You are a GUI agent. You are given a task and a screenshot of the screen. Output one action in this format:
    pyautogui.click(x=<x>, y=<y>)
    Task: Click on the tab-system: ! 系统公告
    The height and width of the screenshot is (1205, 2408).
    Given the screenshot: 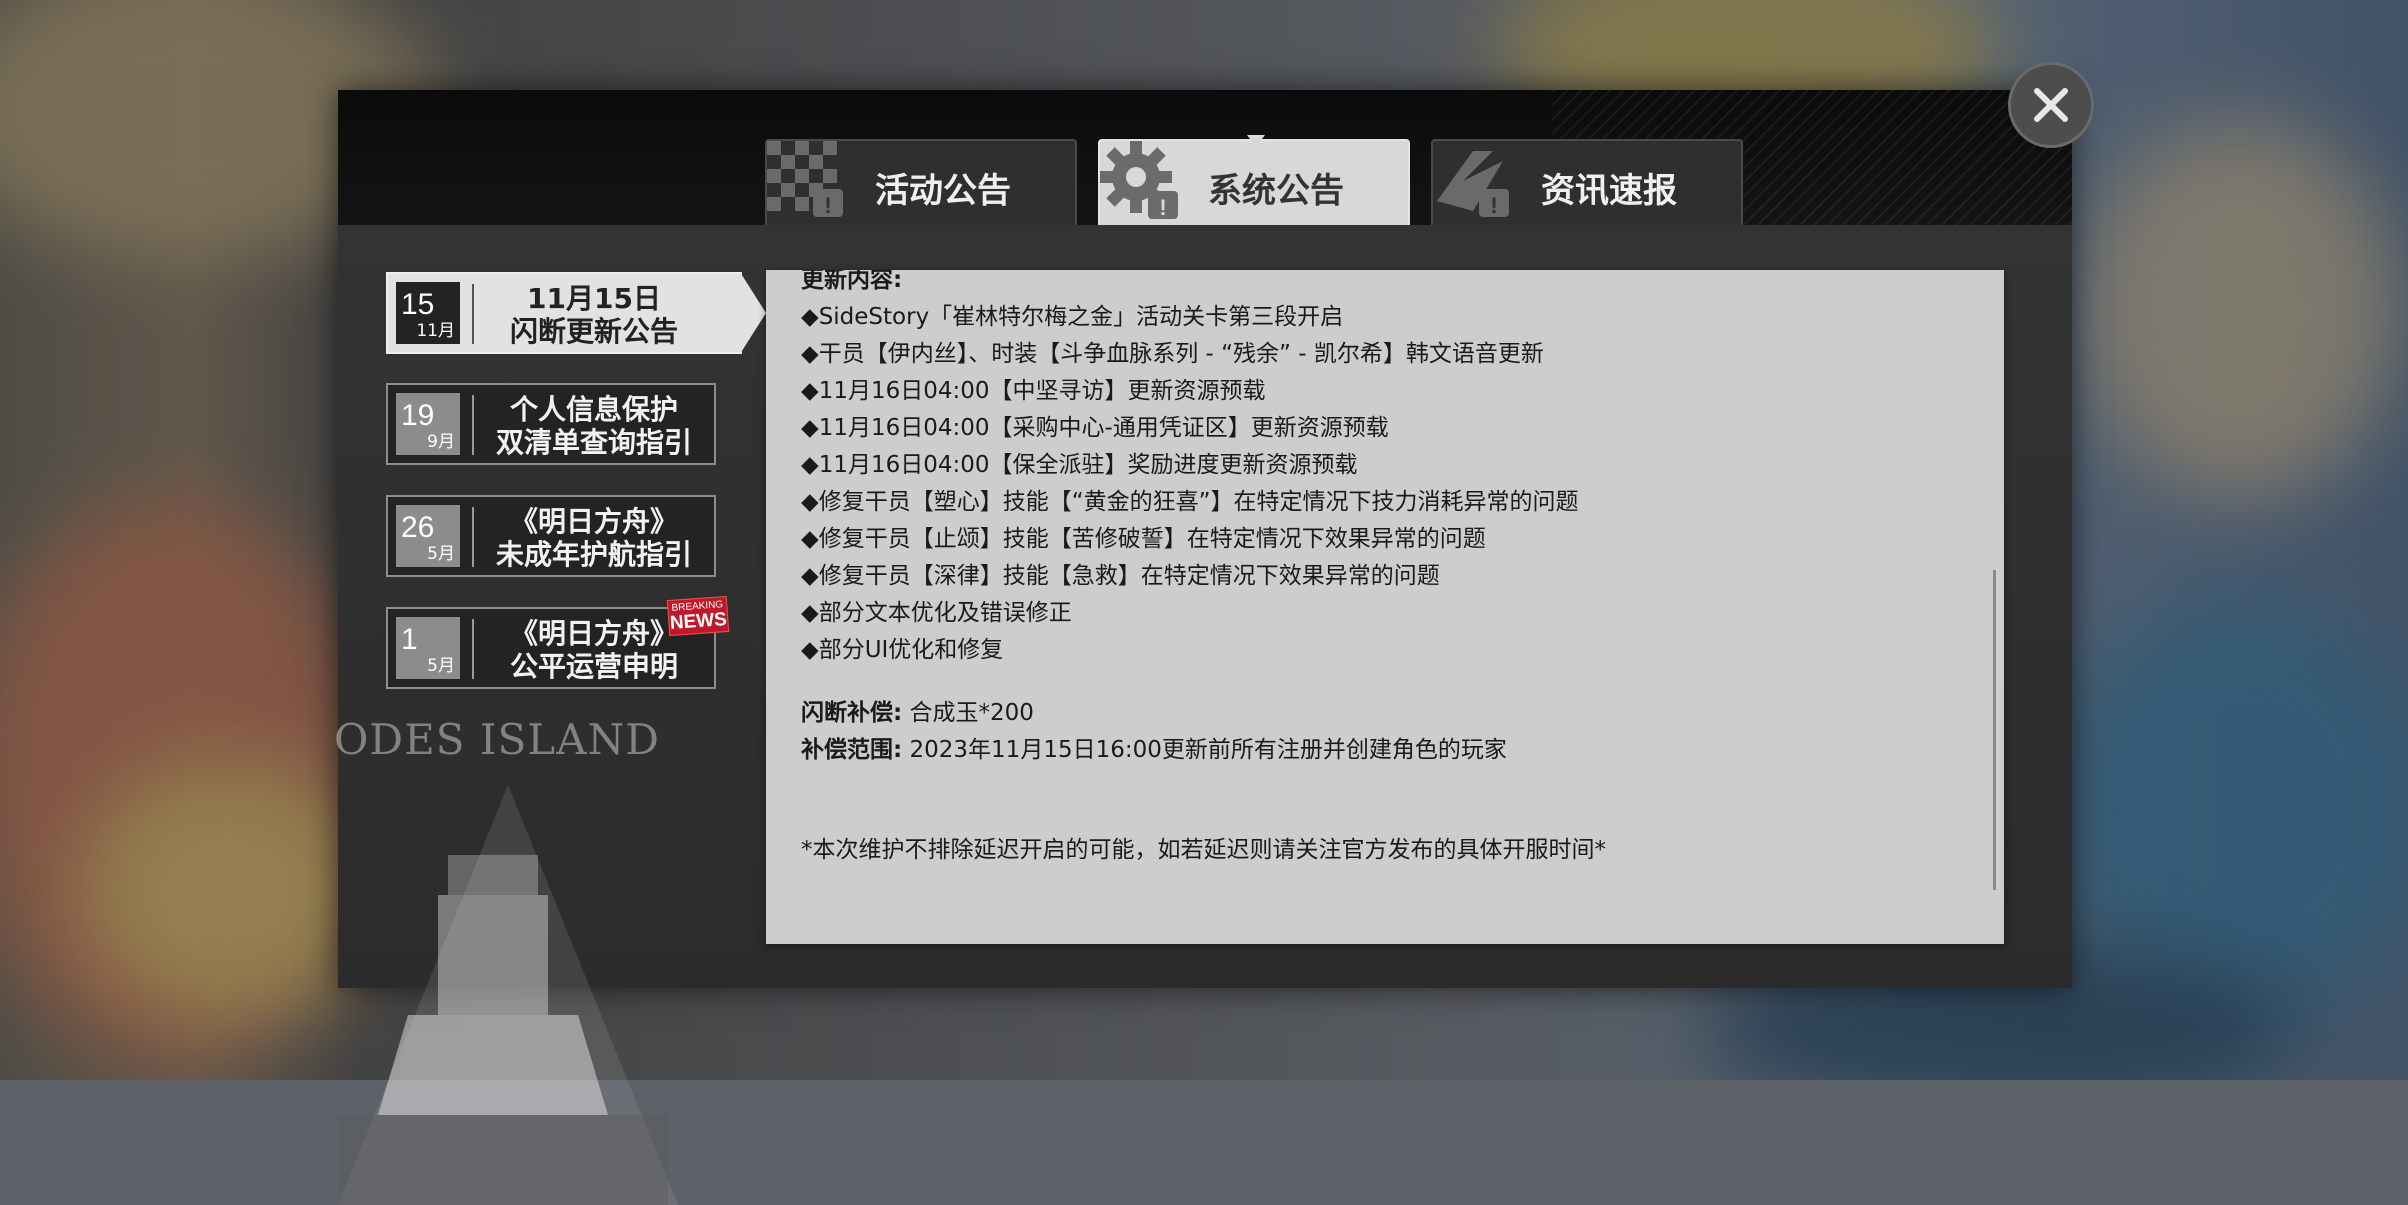 What is the action you would take?
    pyautogui.click(x=1254, y=182)
    